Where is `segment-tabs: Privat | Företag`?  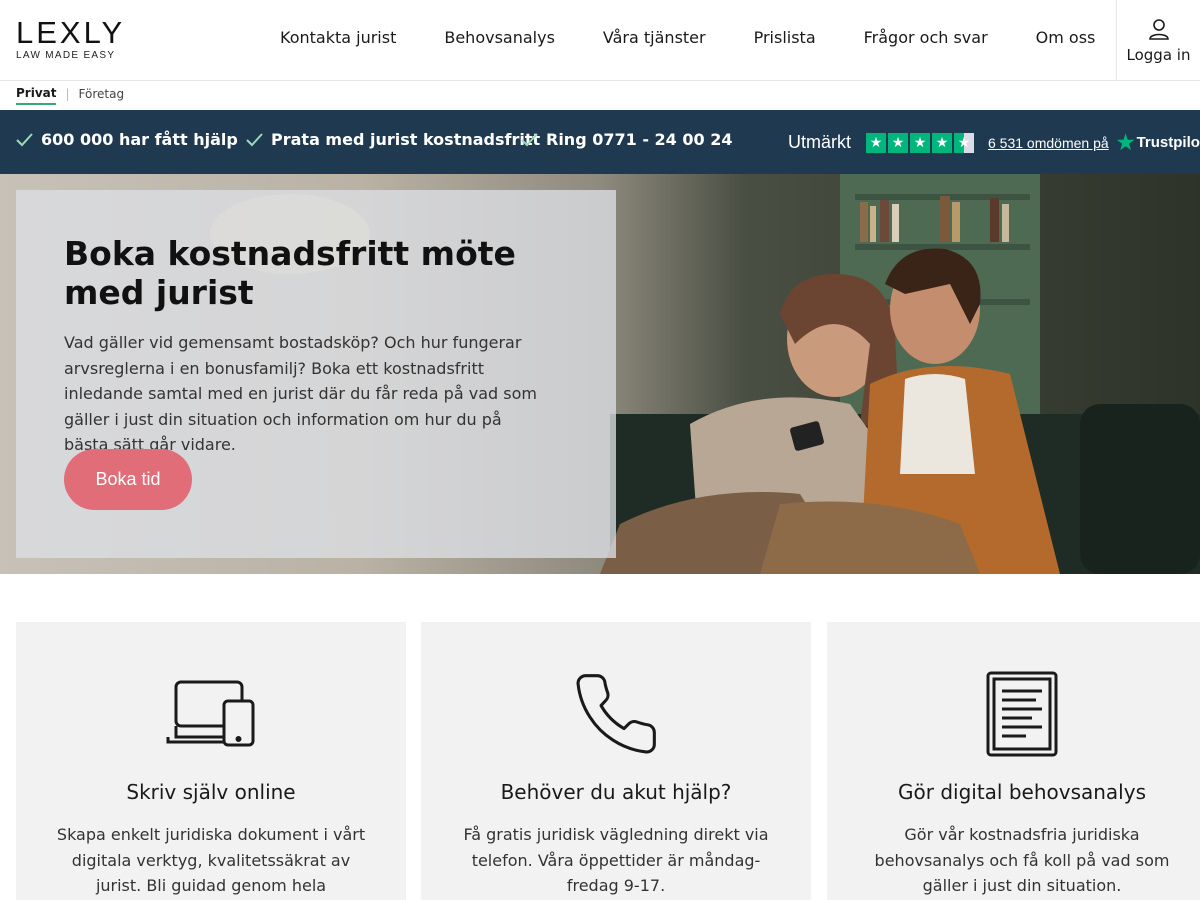
segment-tabs: Privat | Företag is located at coordinates (70, 95).